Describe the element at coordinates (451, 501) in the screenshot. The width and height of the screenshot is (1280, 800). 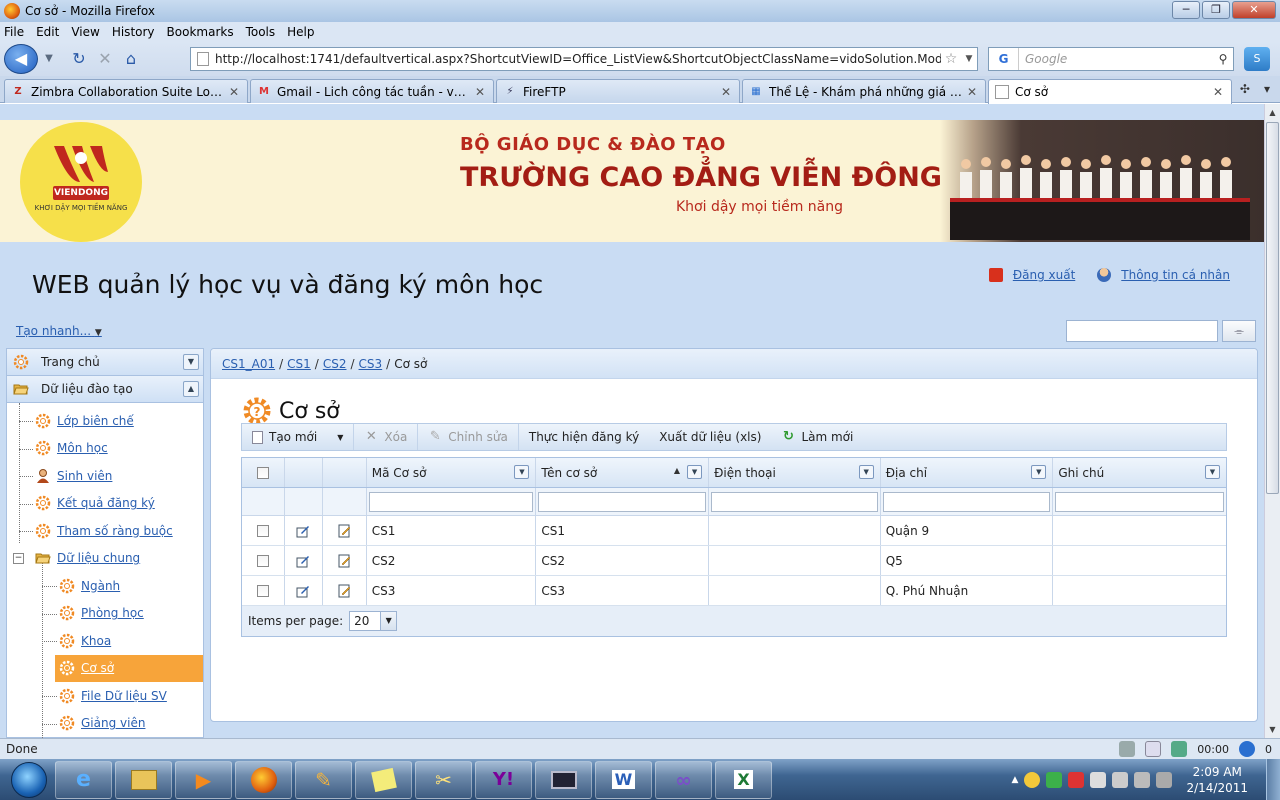
I see `filter-input-ma-co-so` at that location.